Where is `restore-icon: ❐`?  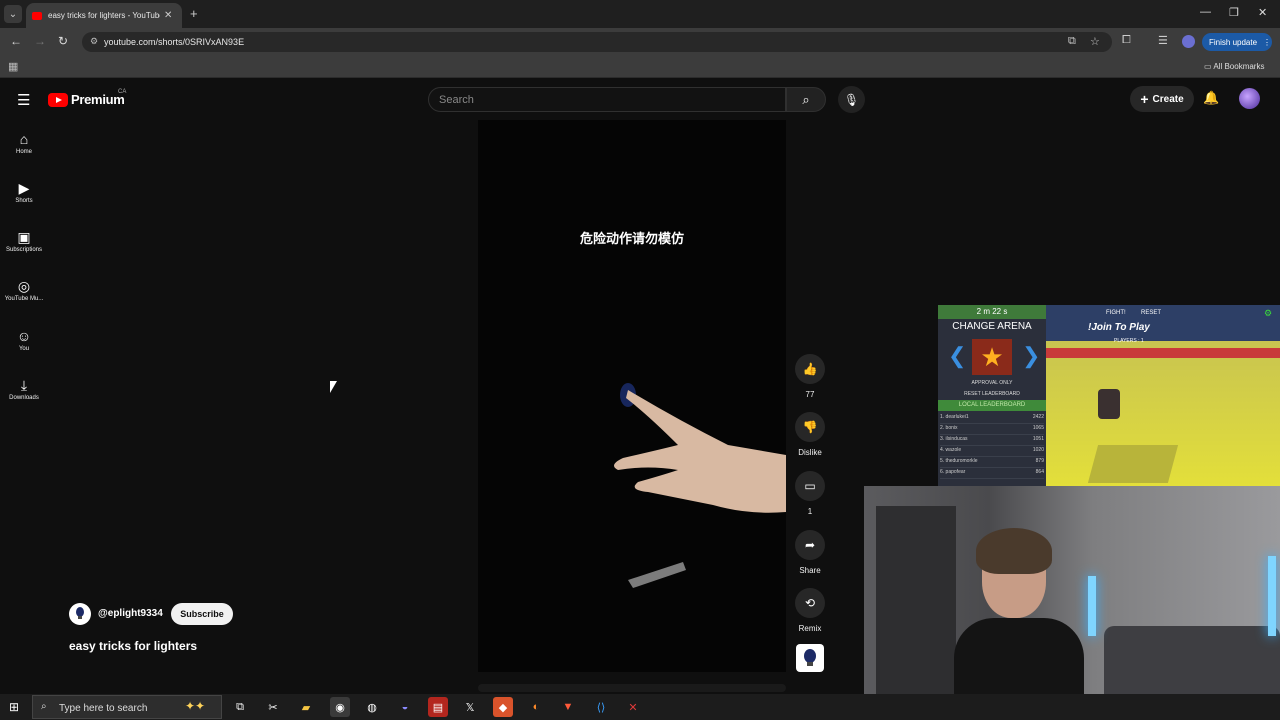 restore-icon: ❐ is located at coordinates (1234, 12).